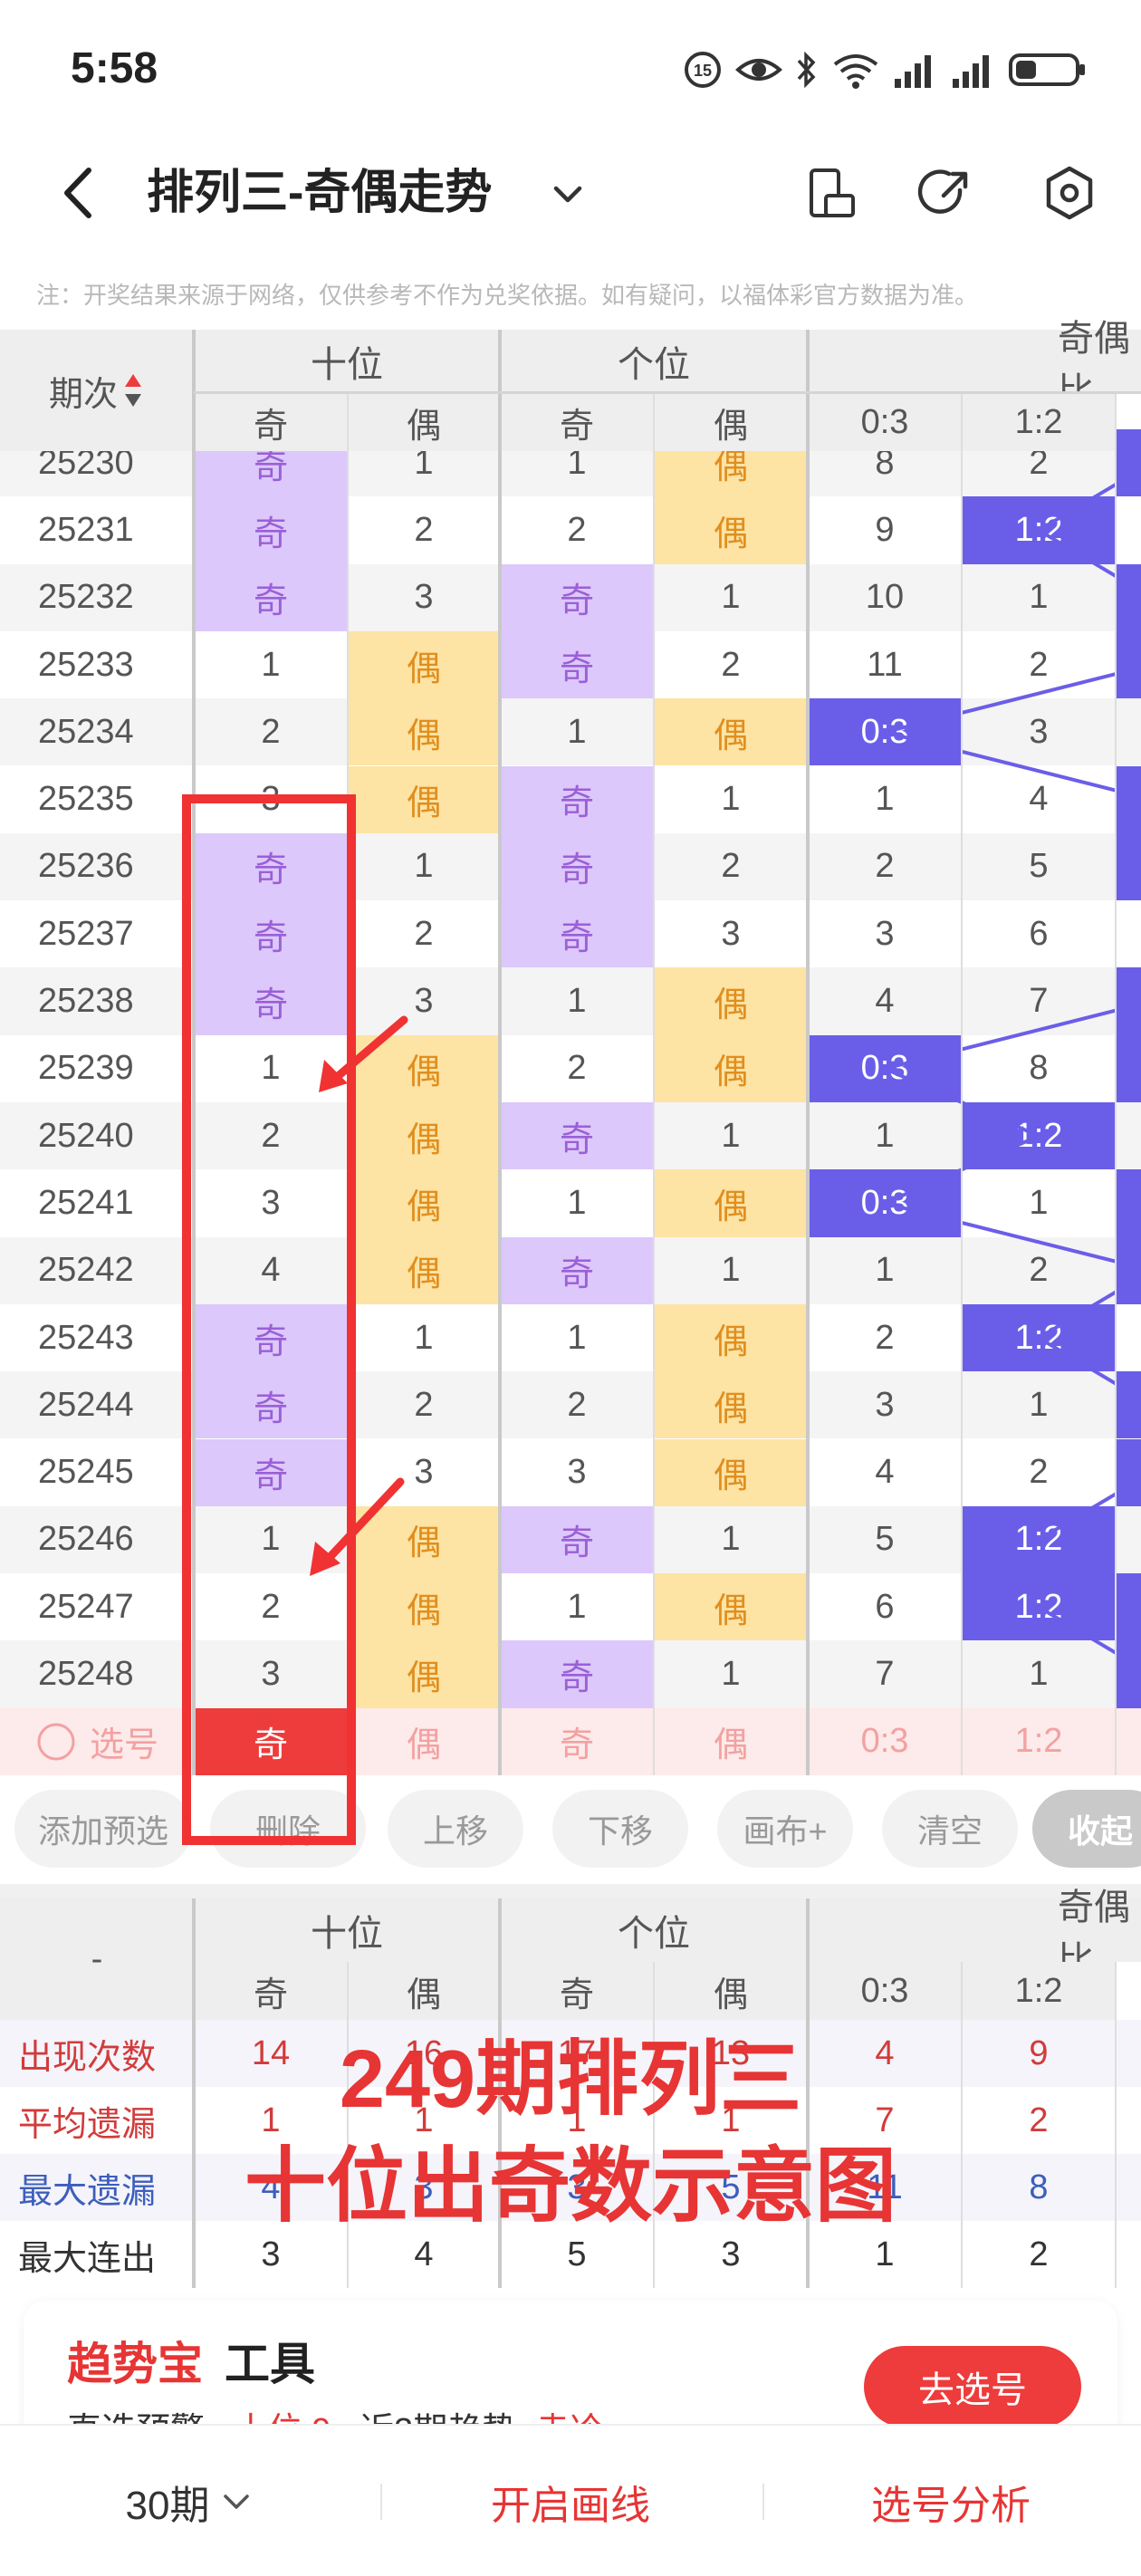 The width and height of the screenshot is (1141, 2576). Describe the element at coordinates (270, 2364) in the screenshot. I see `card-title-tool: 工具` at that location.